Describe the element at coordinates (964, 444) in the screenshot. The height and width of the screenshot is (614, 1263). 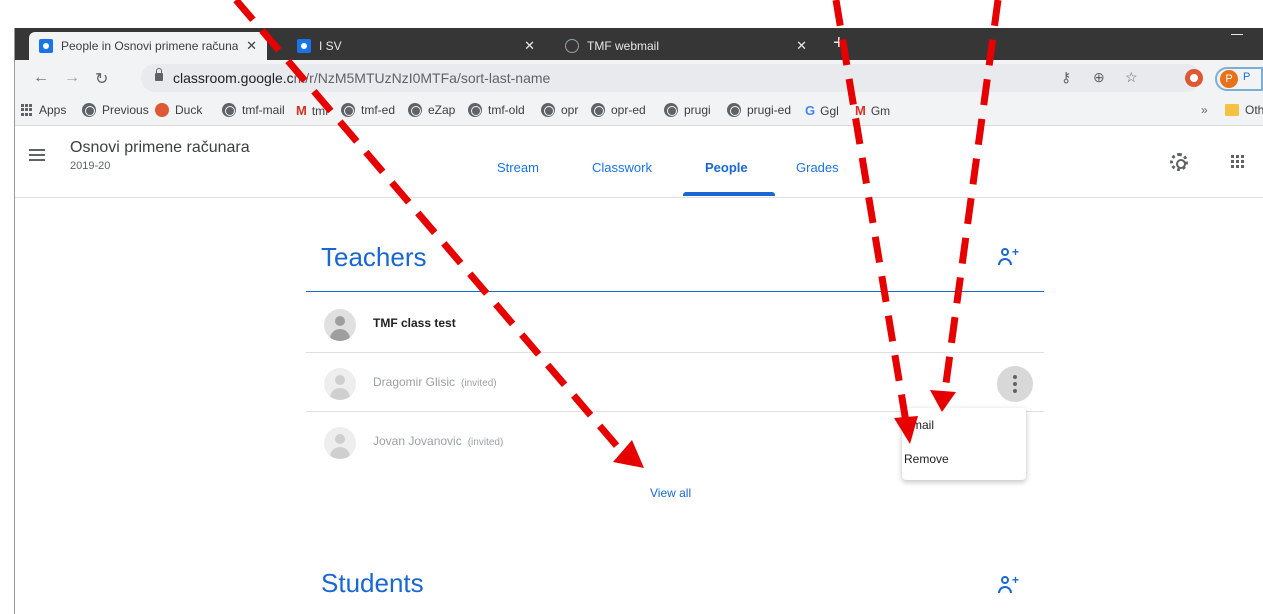
I see `context-menu: Email Remove` at that location.